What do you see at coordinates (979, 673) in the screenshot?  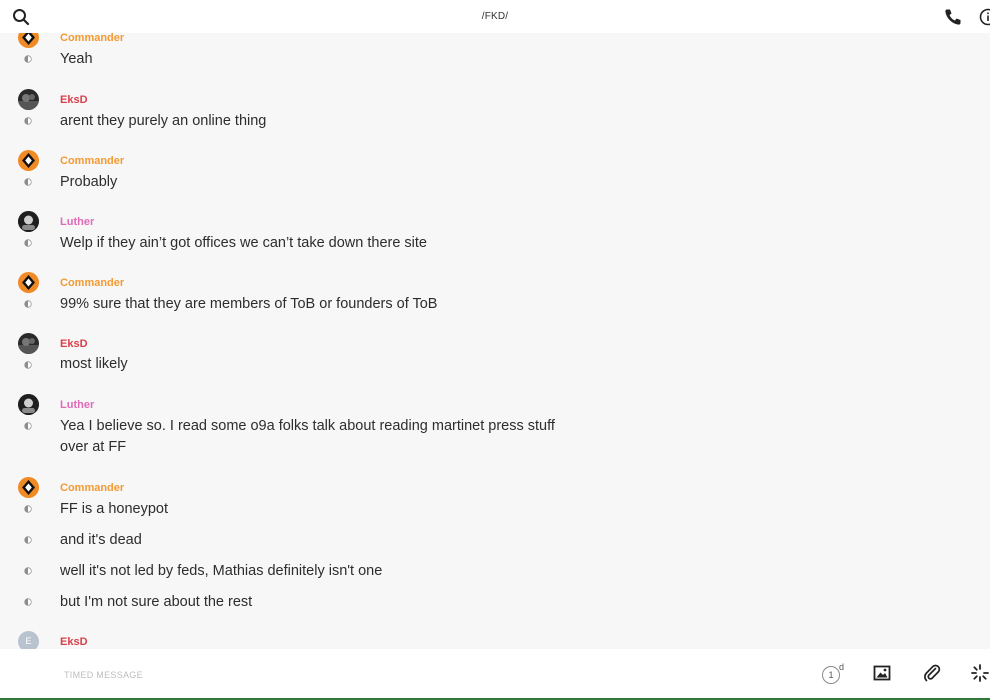 I see `loading-spinner-icon` at bounding box center [979, 673].